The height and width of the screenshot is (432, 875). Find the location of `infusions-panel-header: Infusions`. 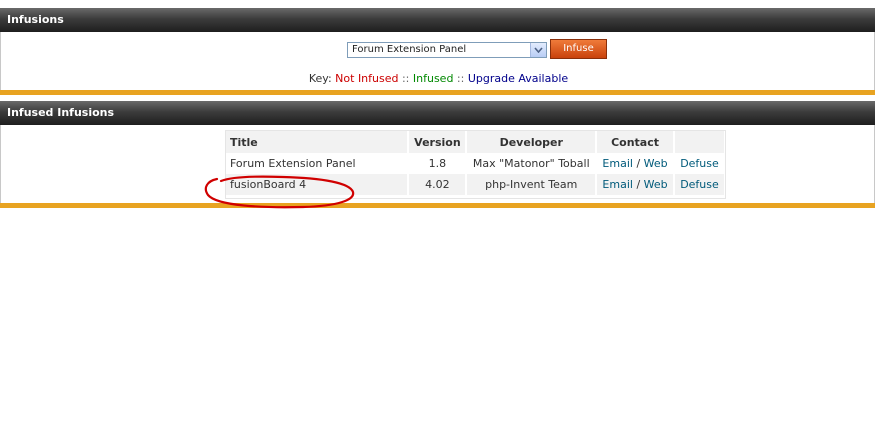

infusions-panel-header: Infusions is located at coordinates (437, 20).